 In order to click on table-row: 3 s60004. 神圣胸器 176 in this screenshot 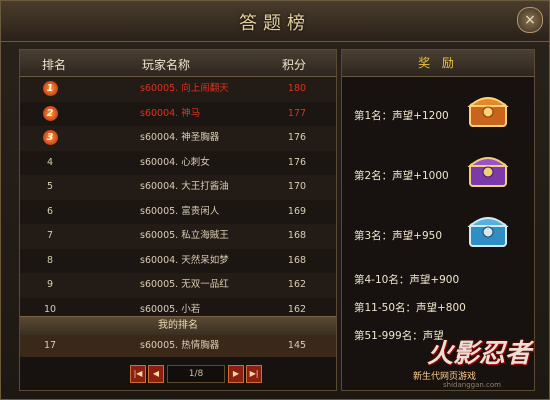, I will do `click(178, 138)`.